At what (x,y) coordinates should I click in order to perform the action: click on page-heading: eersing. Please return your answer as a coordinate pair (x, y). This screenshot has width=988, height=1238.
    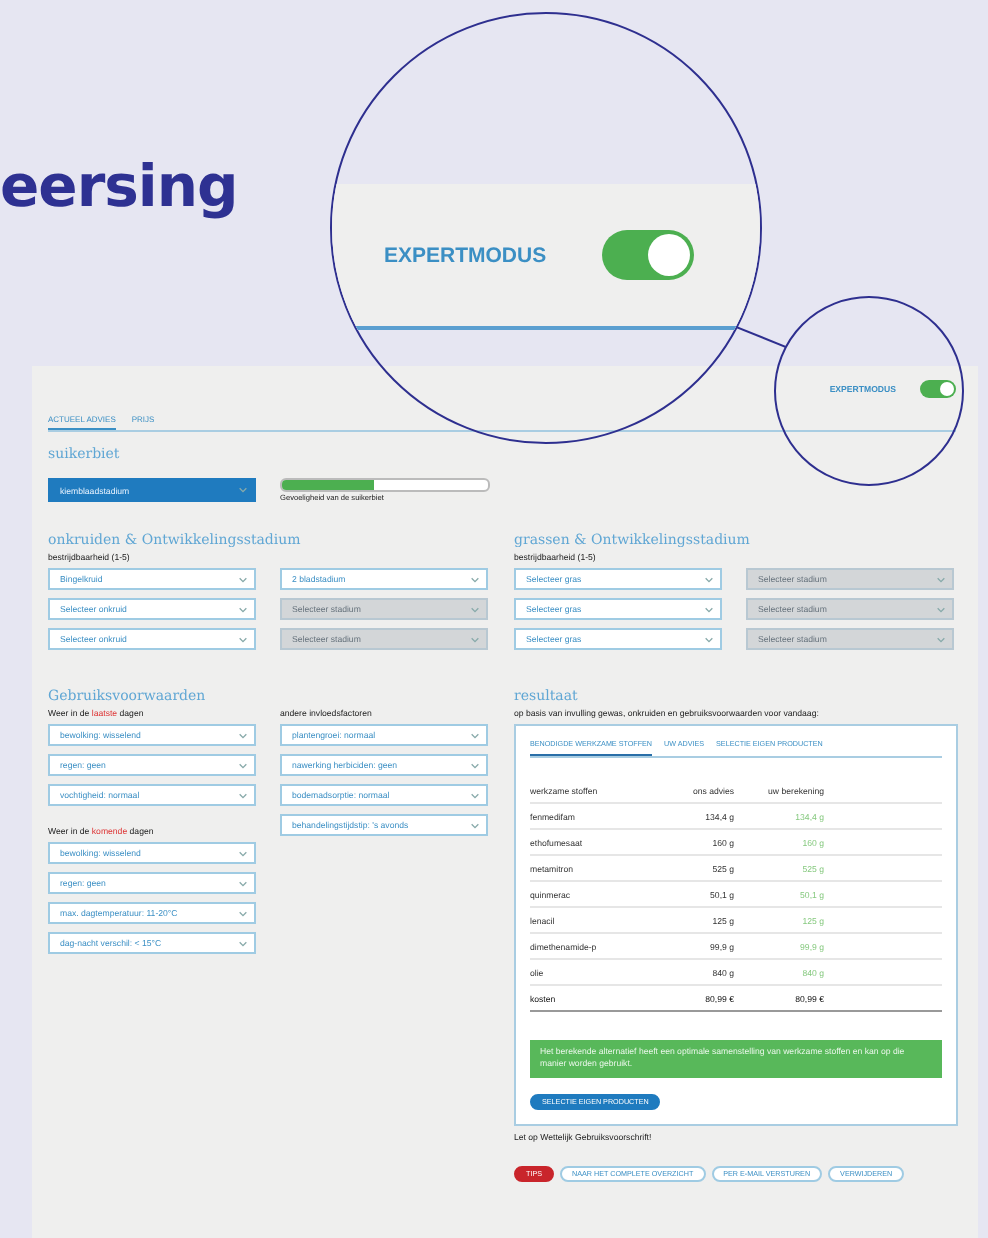
    Looking at the image, I should click on (119, 186).